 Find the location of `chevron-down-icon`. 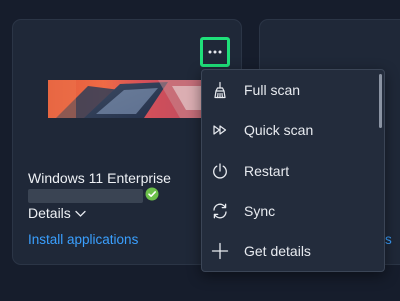

chevron-down-icon is located at coordinates (80, 213).